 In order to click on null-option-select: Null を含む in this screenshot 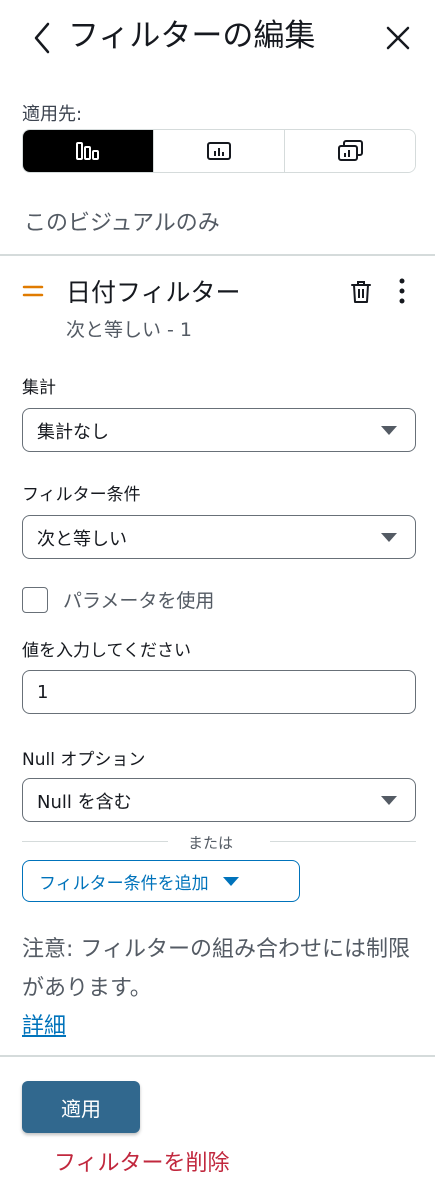, I will do `click(219, 800)`.